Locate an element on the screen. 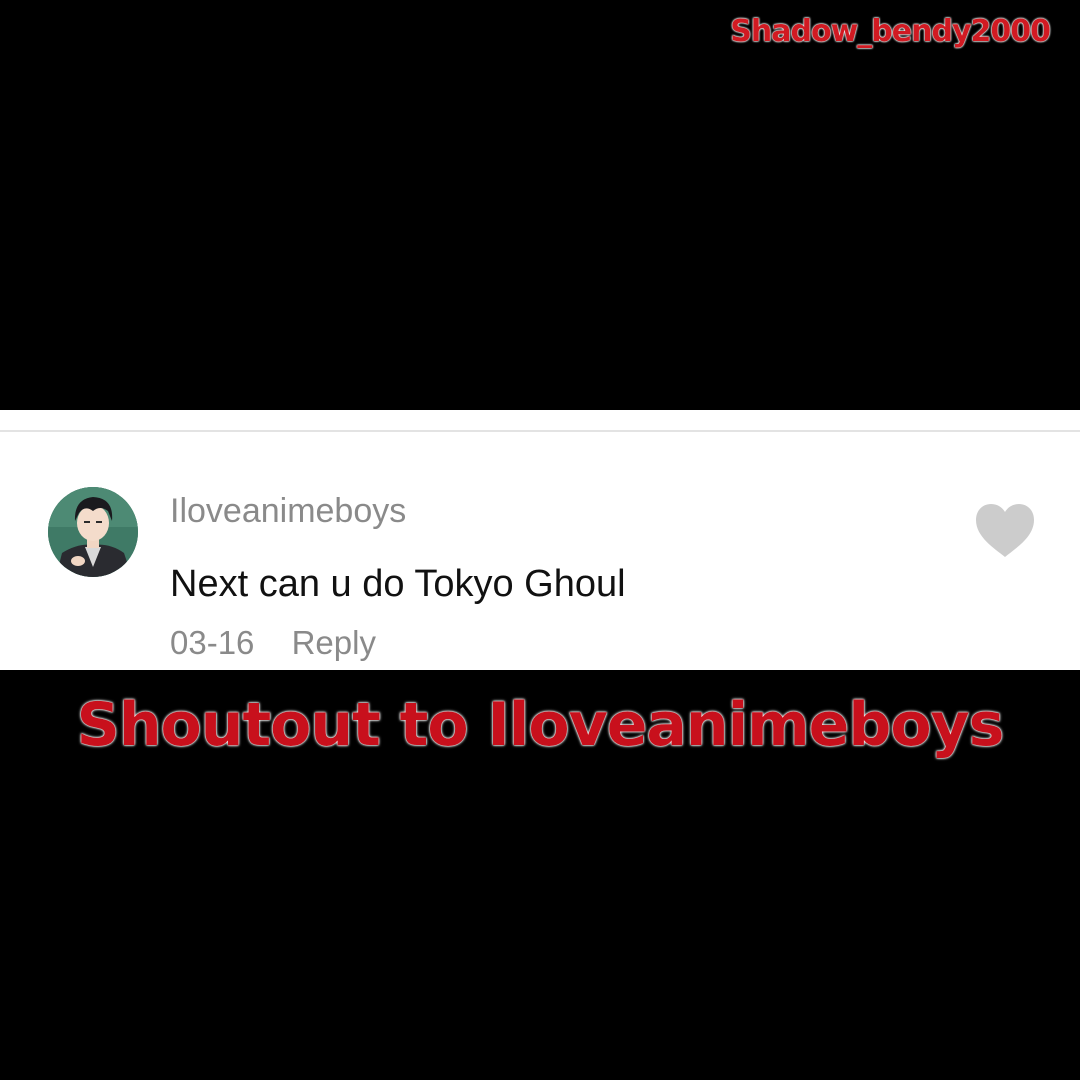  divider is located at coordinates (540, 431).